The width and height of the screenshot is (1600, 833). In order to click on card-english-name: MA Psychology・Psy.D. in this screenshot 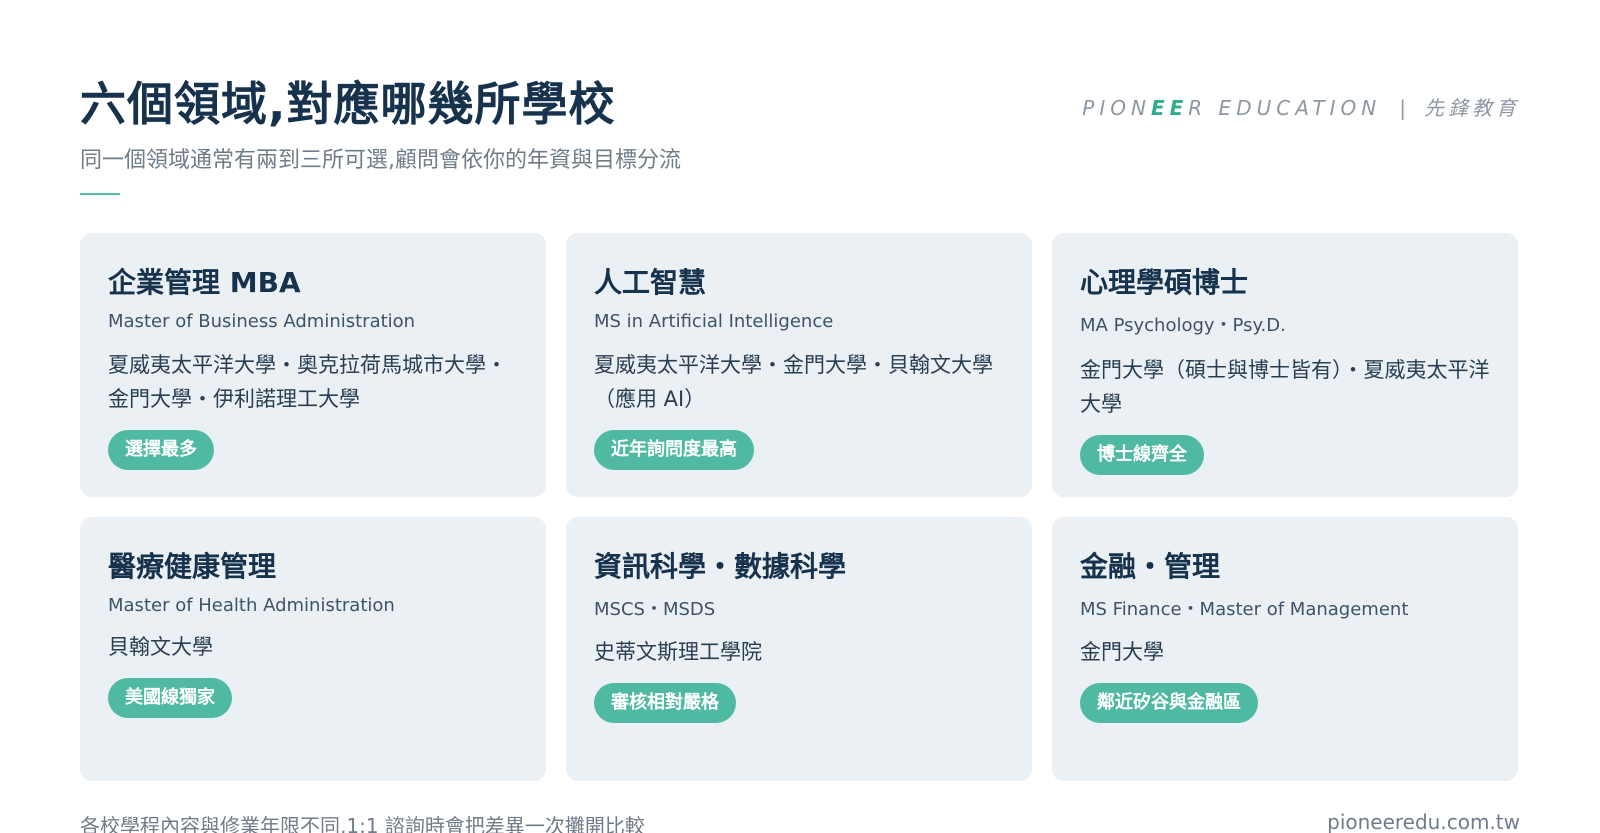, I will do `click(1183, 325)`.